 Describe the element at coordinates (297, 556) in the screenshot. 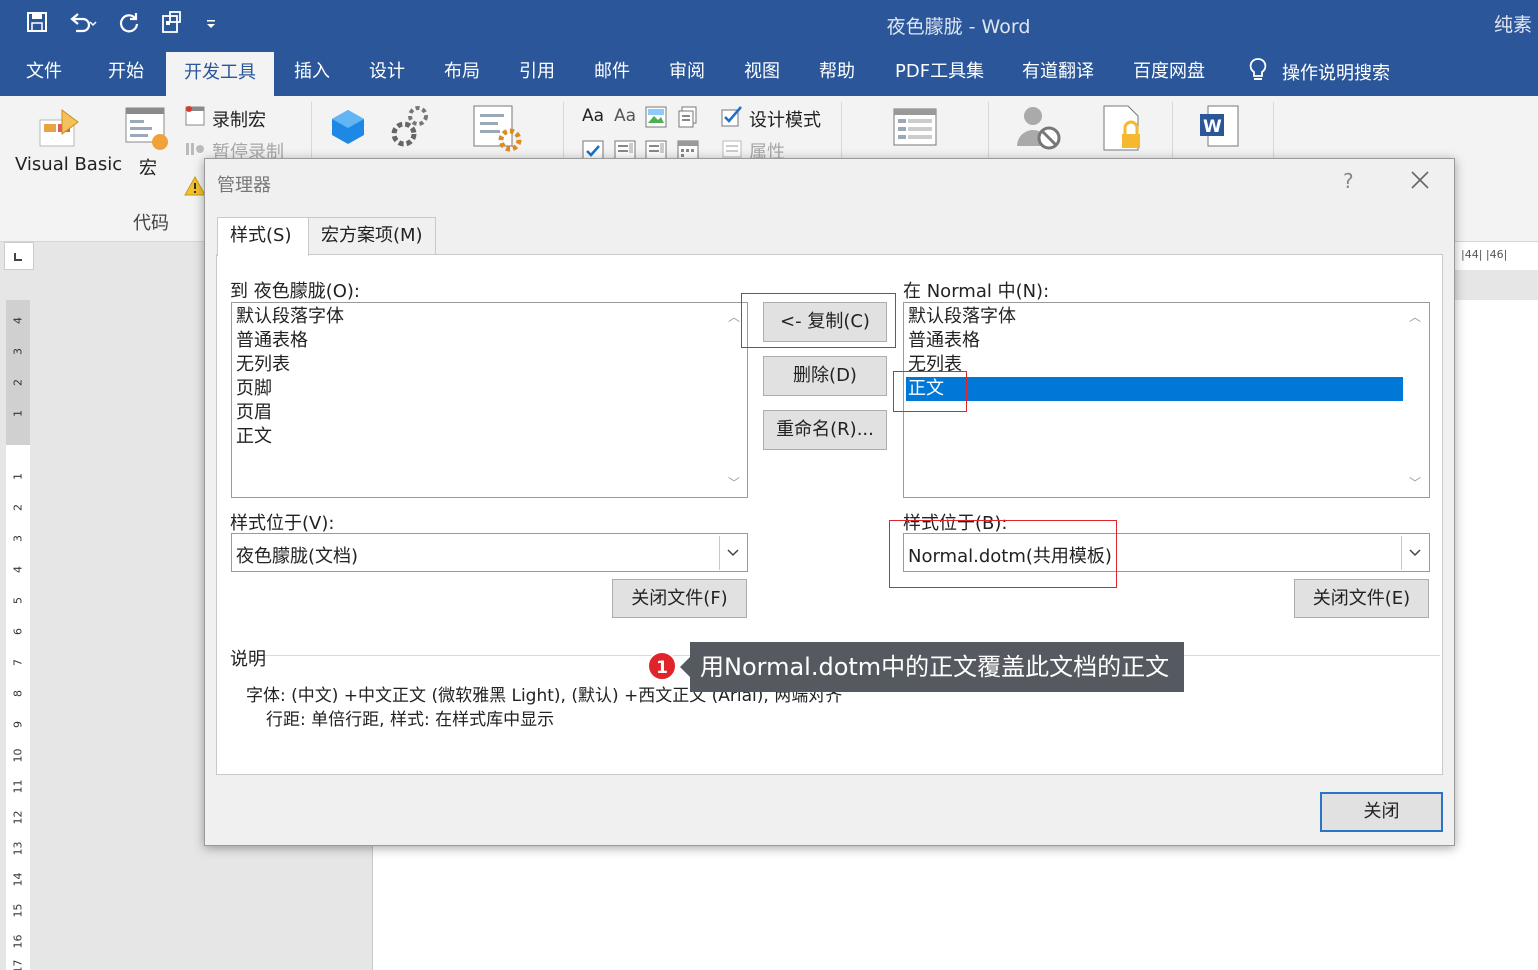

I see `left-location-value: 夜色朦胧(文档)` at that location.